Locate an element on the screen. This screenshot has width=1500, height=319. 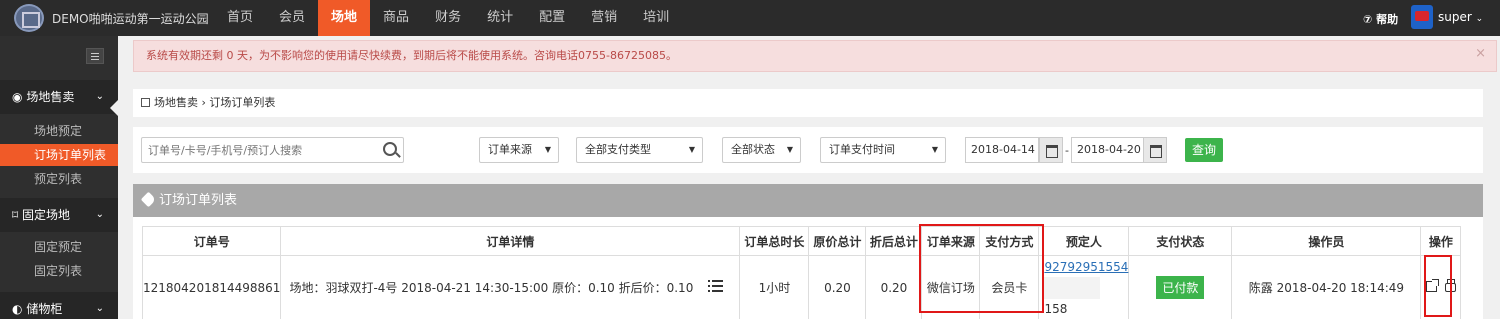
nav-item-marketing: 营销 is located at coordinates (604, 18).